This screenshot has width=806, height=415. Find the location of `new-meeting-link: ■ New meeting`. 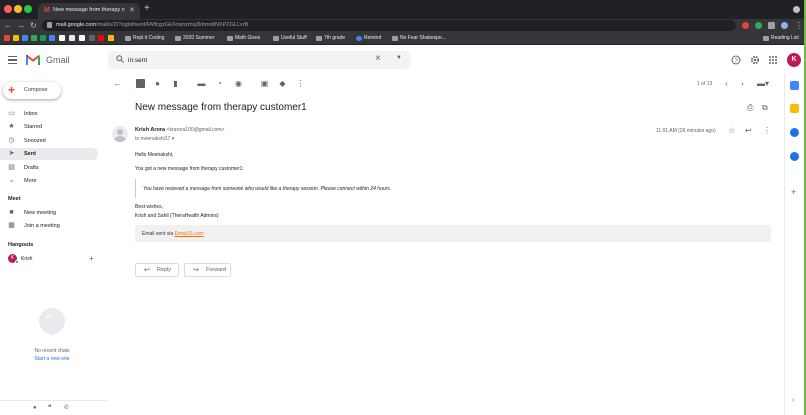

new-meeting-link: ■ New meeting is located at coordinates (49, 213).